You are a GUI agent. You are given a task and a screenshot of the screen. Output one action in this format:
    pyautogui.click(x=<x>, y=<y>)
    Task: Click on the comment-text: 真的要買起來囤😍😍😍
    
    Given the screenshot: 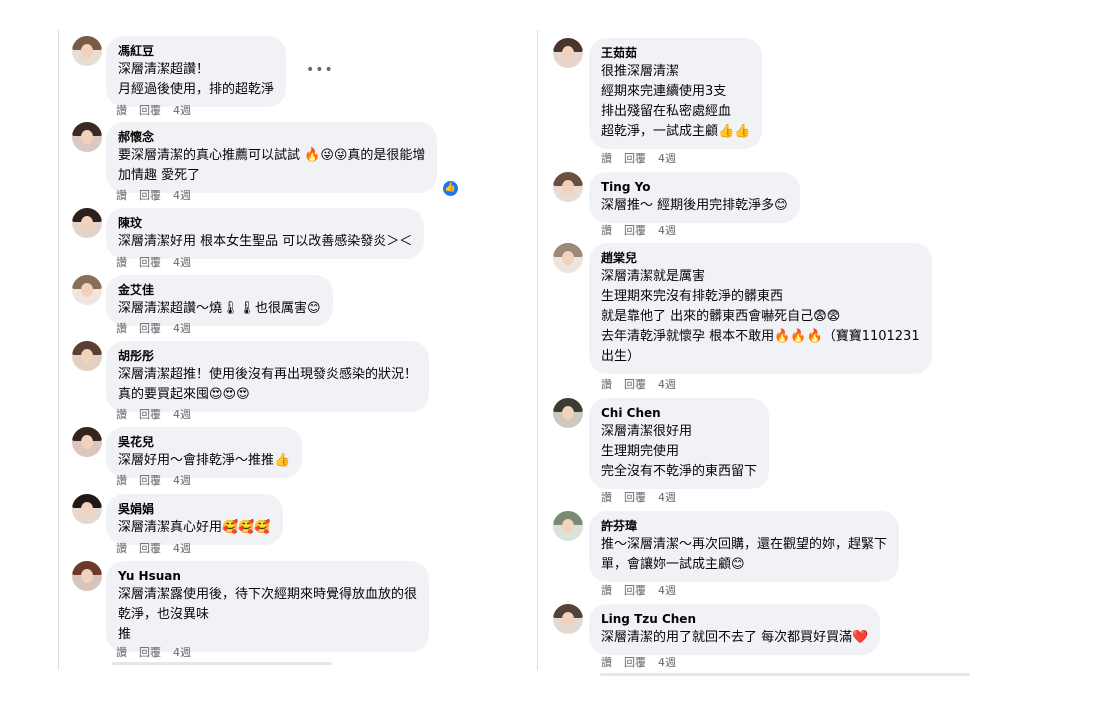 What is the action you would take?
    pyautogui.click(x=184, y=394)
    